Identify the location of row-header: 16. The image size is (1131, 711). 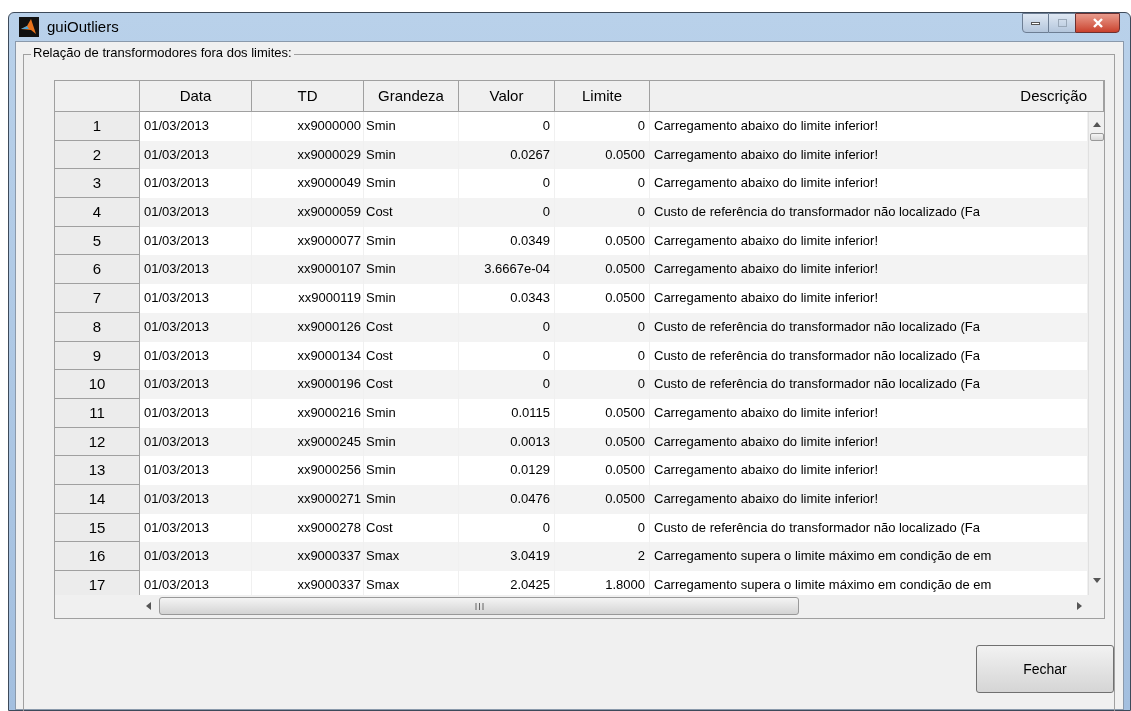
(97, 556).